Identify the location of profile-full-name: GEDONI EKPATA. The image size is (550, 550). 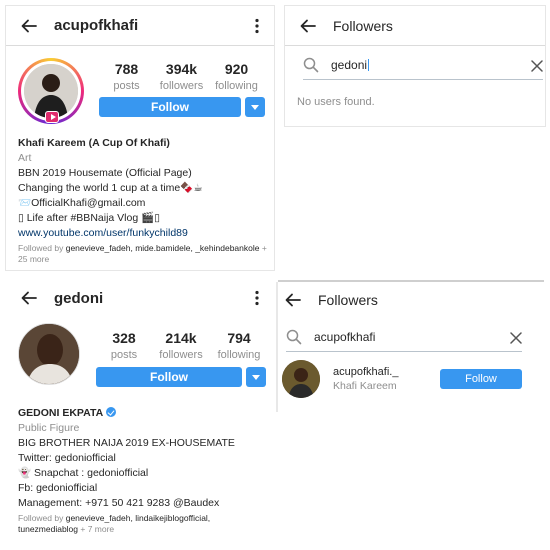
(144, 413).